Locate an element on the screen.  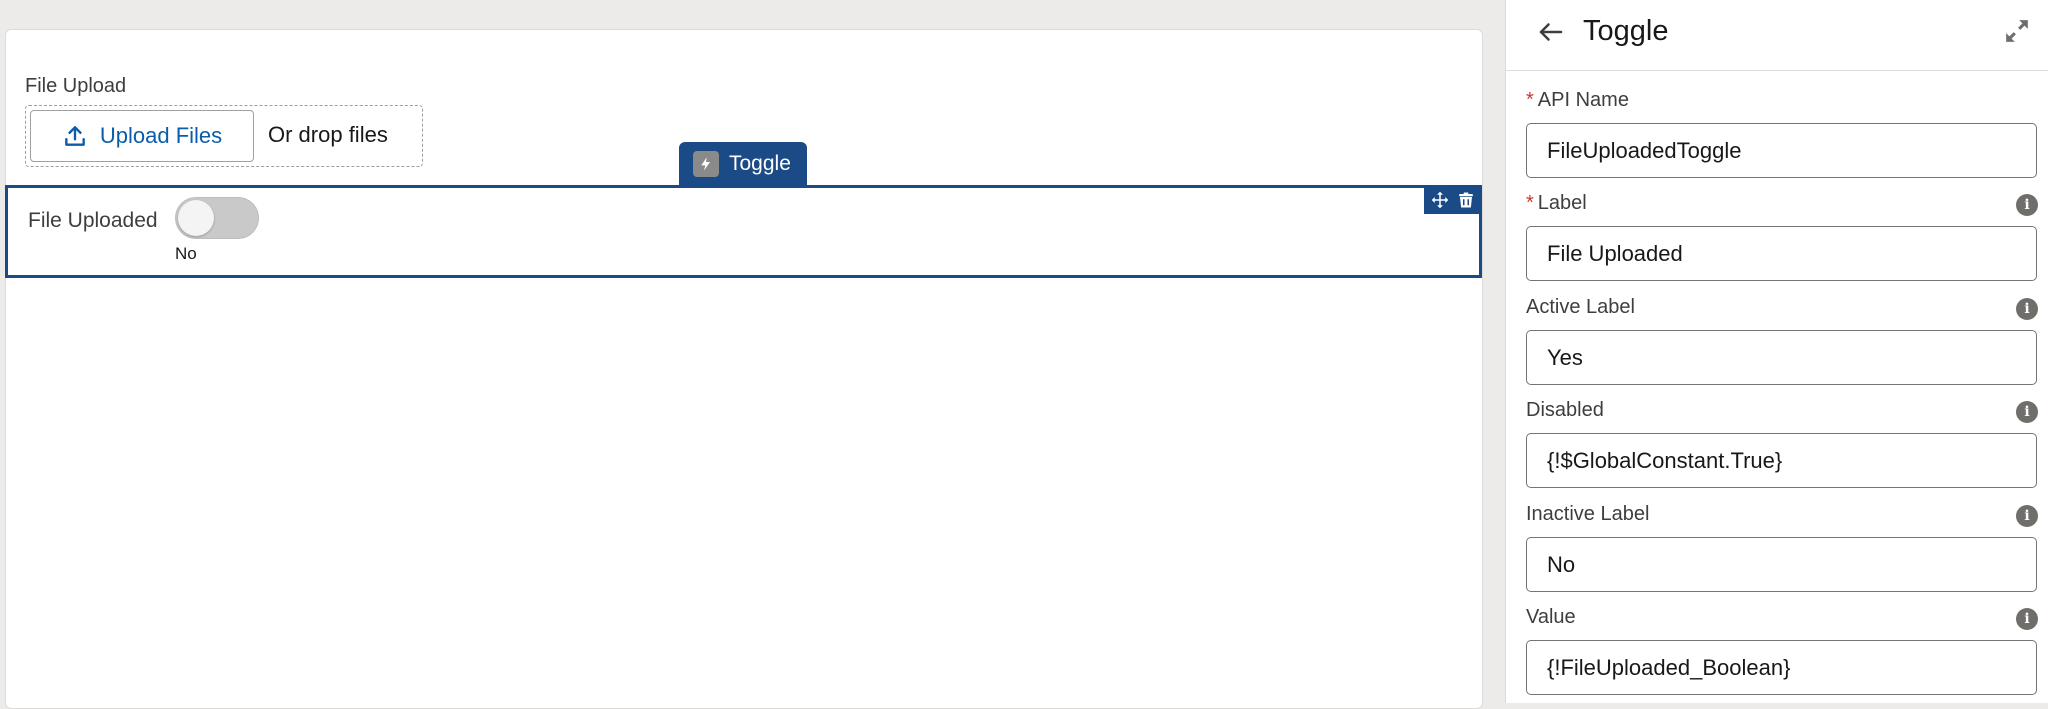
upload-icon is located at coordinates (75, 136).